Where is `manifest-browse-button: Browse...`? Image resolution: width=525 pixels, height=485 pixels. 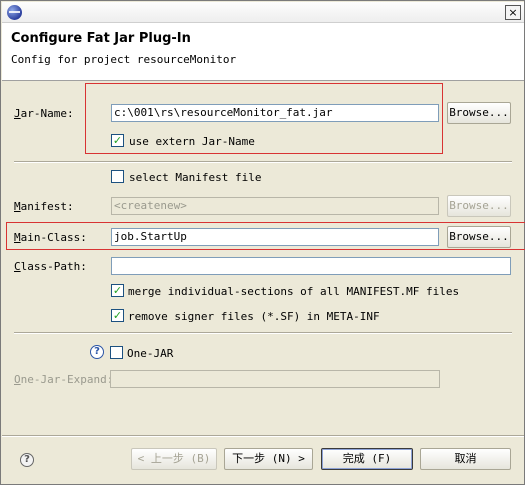
manifest-browse-button: Browse... is located at coordinates (479, 206).